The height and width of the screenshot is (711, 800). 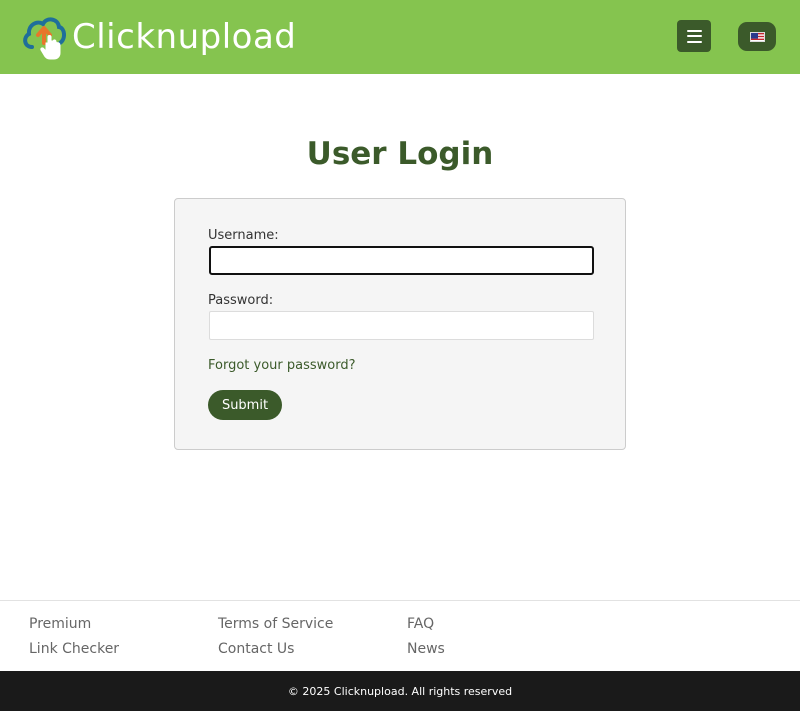 What do you see at coordinates (400, 154) in the screenshot?
I see `page-title: User Login` at bounding box center [400, 154].